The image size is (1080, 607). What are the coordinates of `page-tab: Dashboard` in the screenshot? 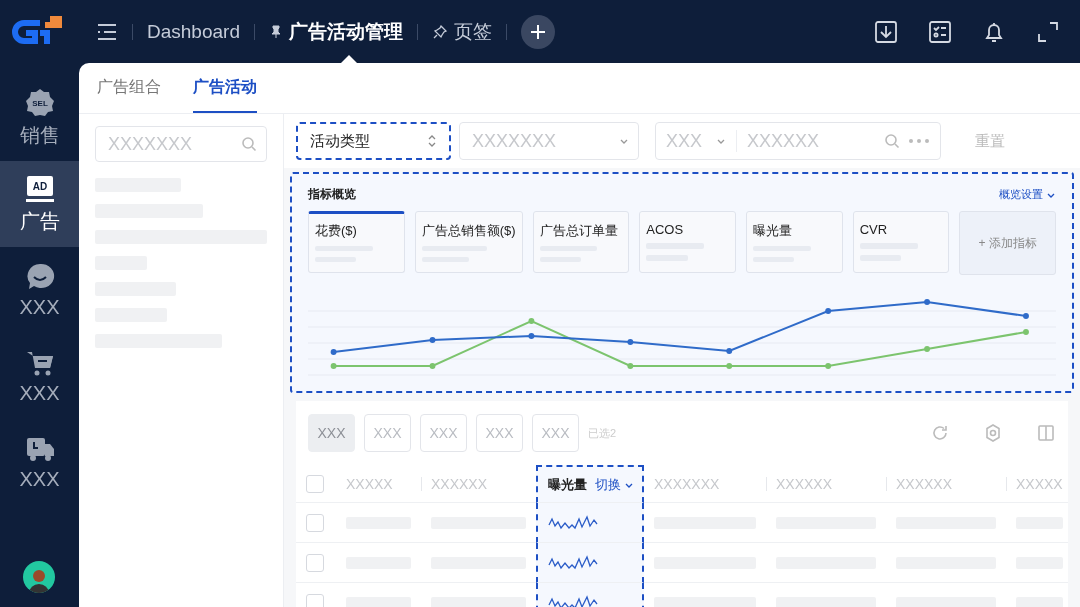 It's located at (193, 31).